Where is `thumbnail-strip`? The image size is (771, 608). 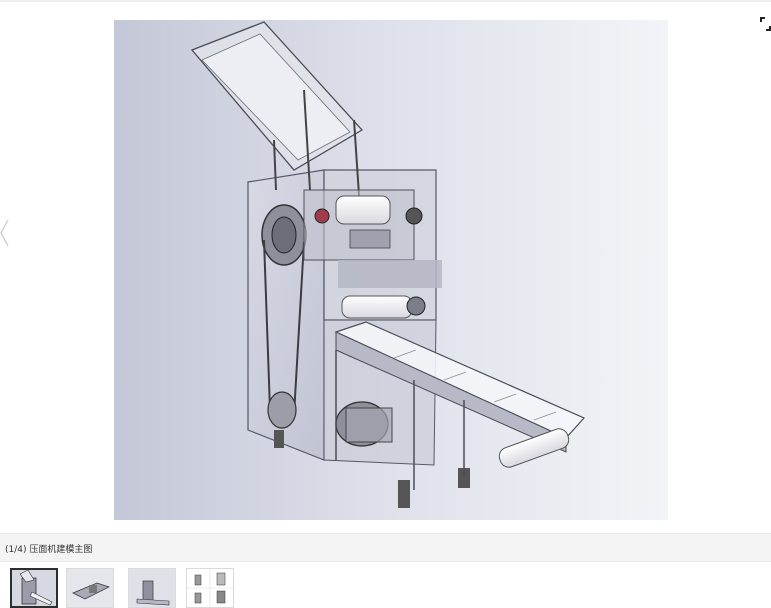
thumbnail-strip is located at coordinates (128, 588).